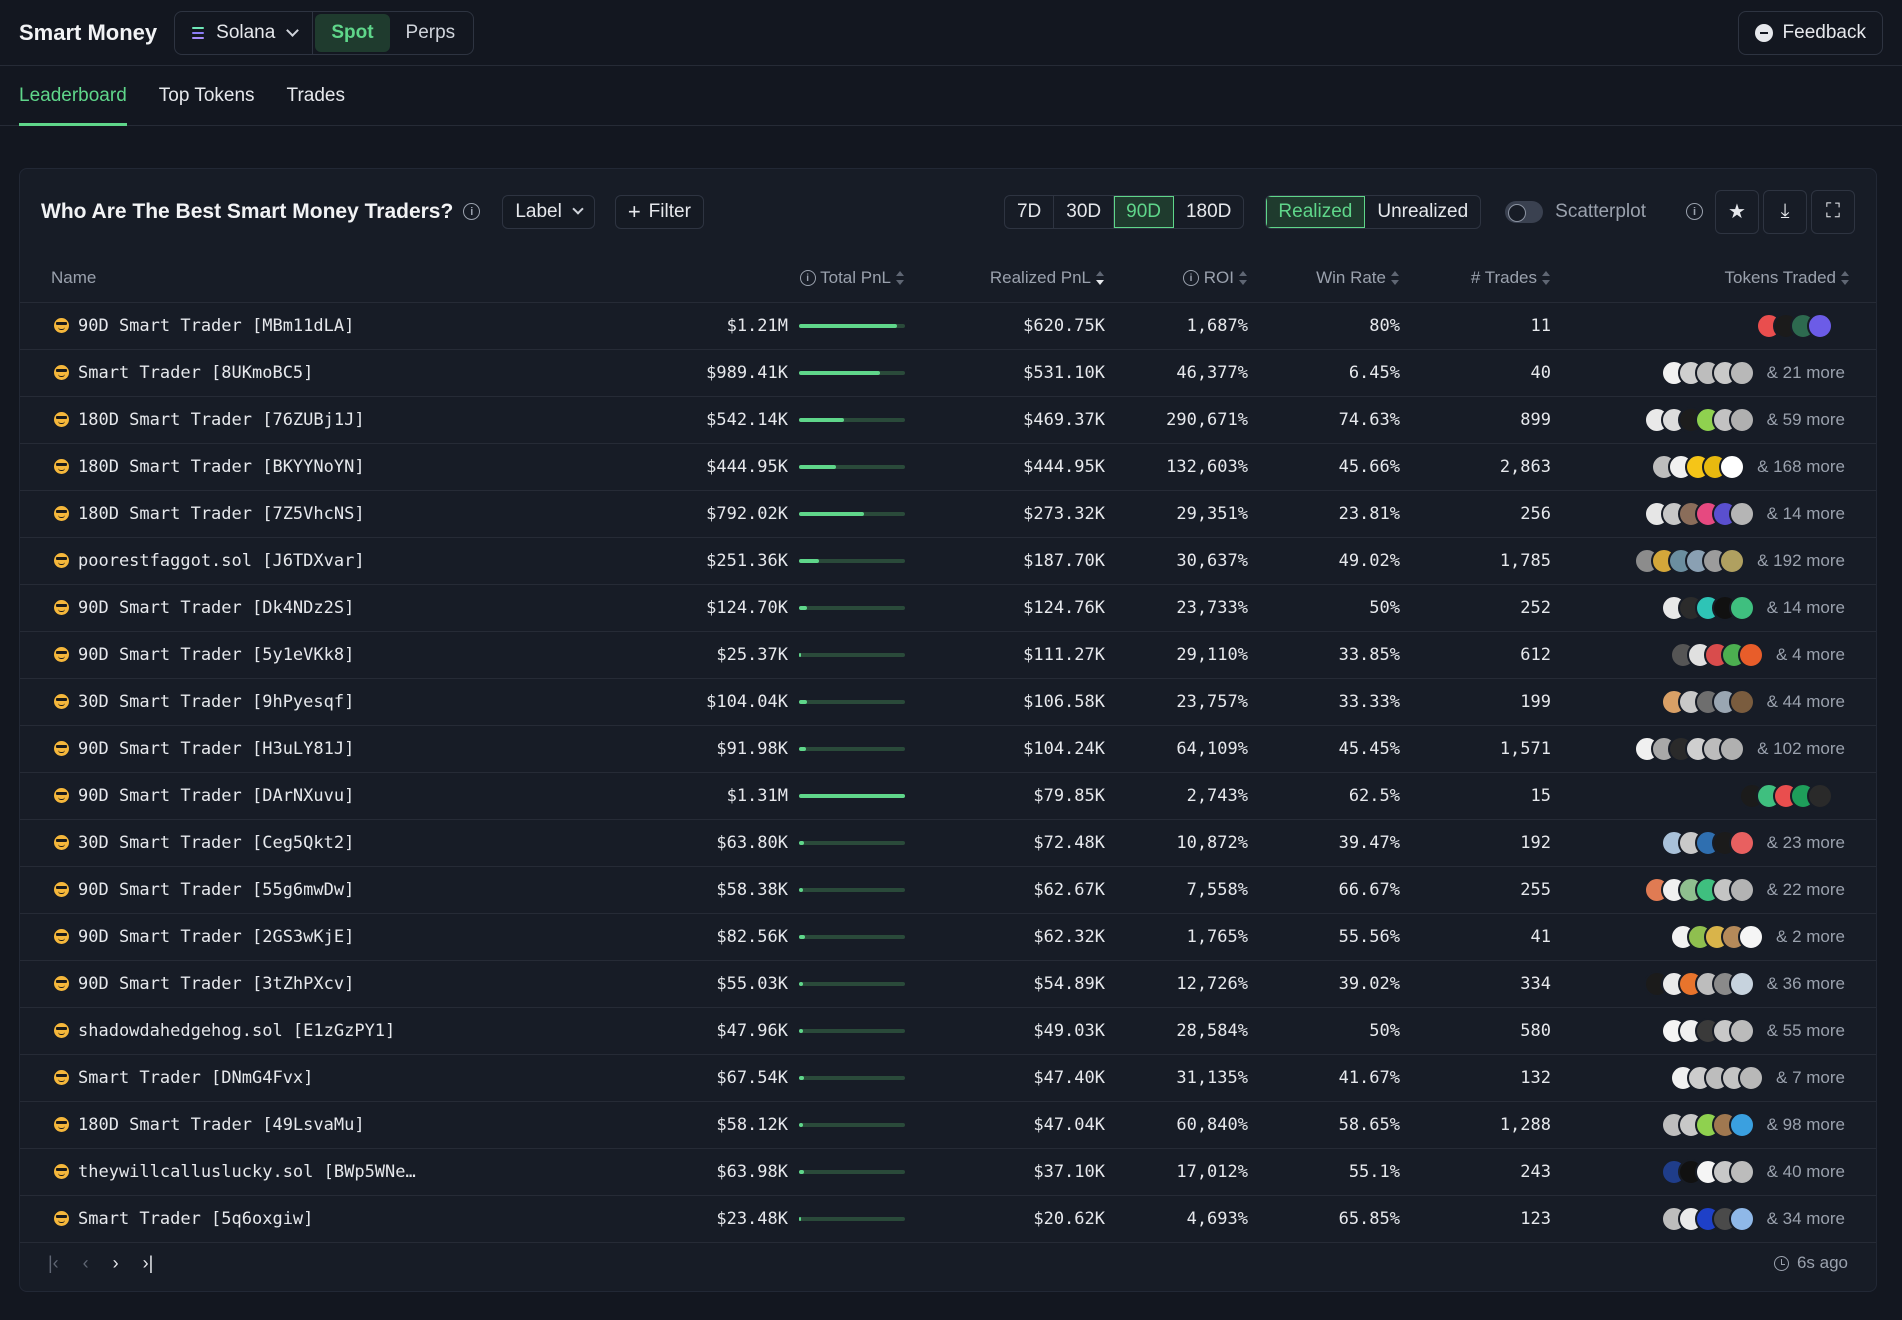 Image resolution: width=1902 pixels, height=1320 pixels. What do you see at coordinates (1806, 843) in the screenshot?
I see `more-tokens: & 23 more` at bounding box center [1806, 843].